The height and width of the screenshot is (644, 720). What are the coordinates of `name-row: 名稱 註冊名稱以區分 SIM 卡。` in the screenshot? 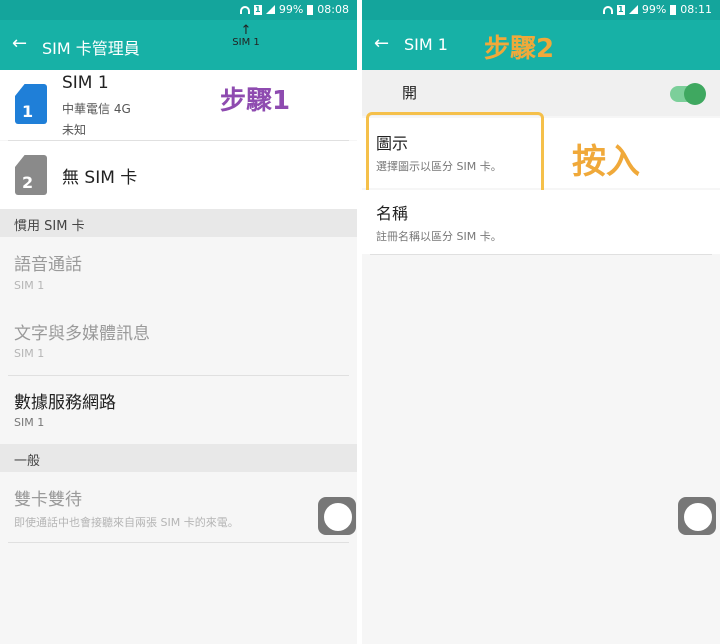 It's located at (541, 222).